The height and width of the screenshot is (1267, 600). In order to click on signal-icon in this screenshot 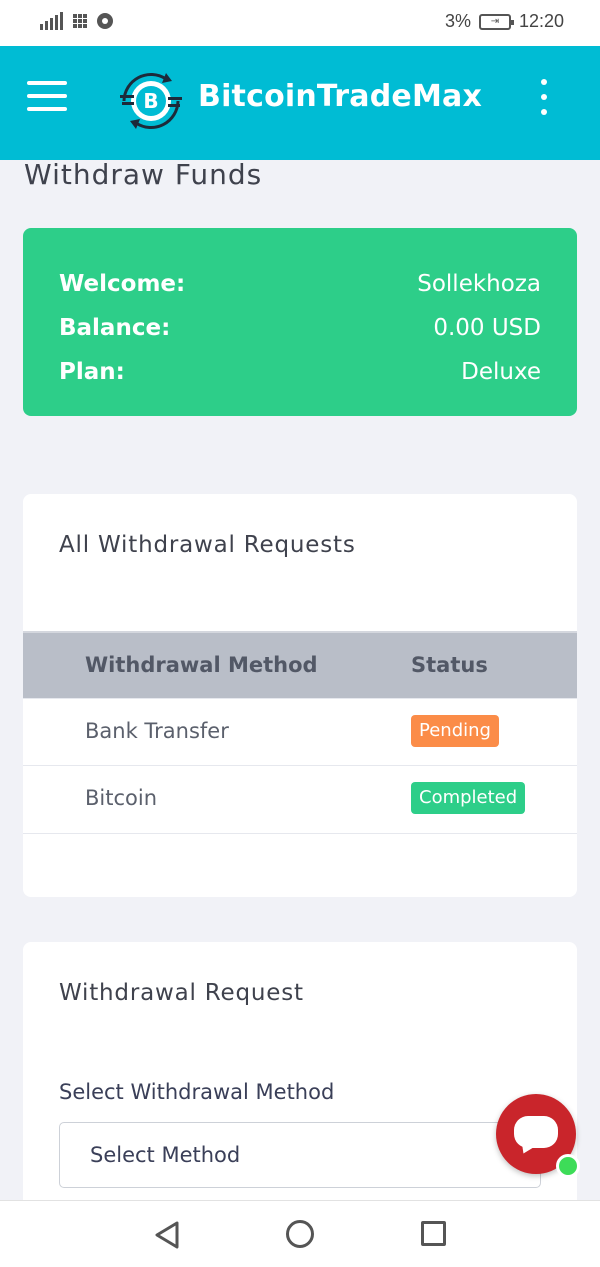, I will do `click(51, 21)`.